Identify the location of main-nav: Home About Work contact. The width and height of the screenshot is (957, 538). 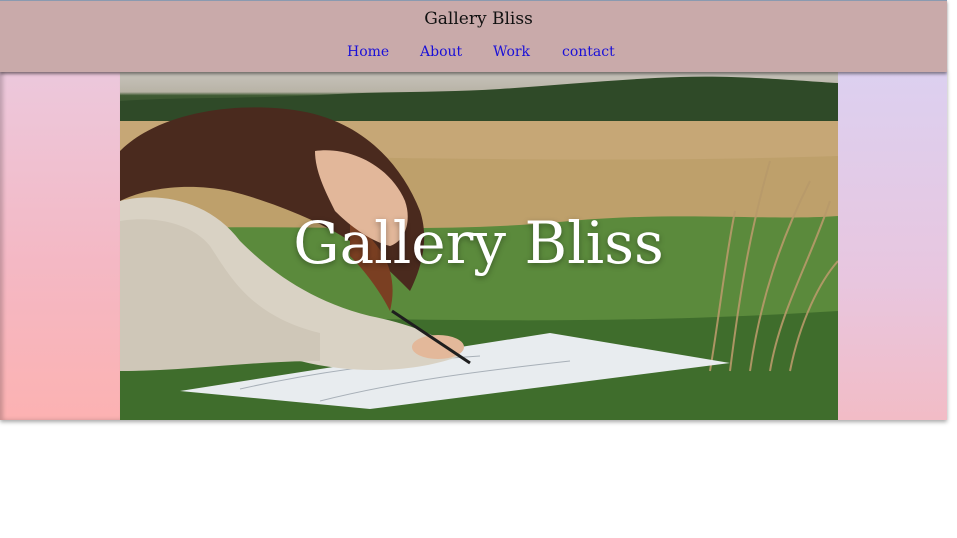
(478, 54).